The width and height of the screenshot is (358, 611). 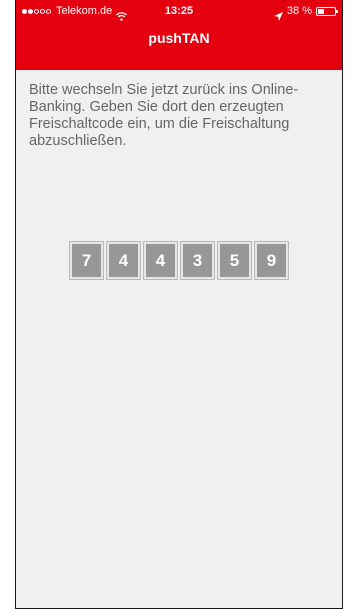 I want to click on code-digit: 7, so click(x=86, y=260).